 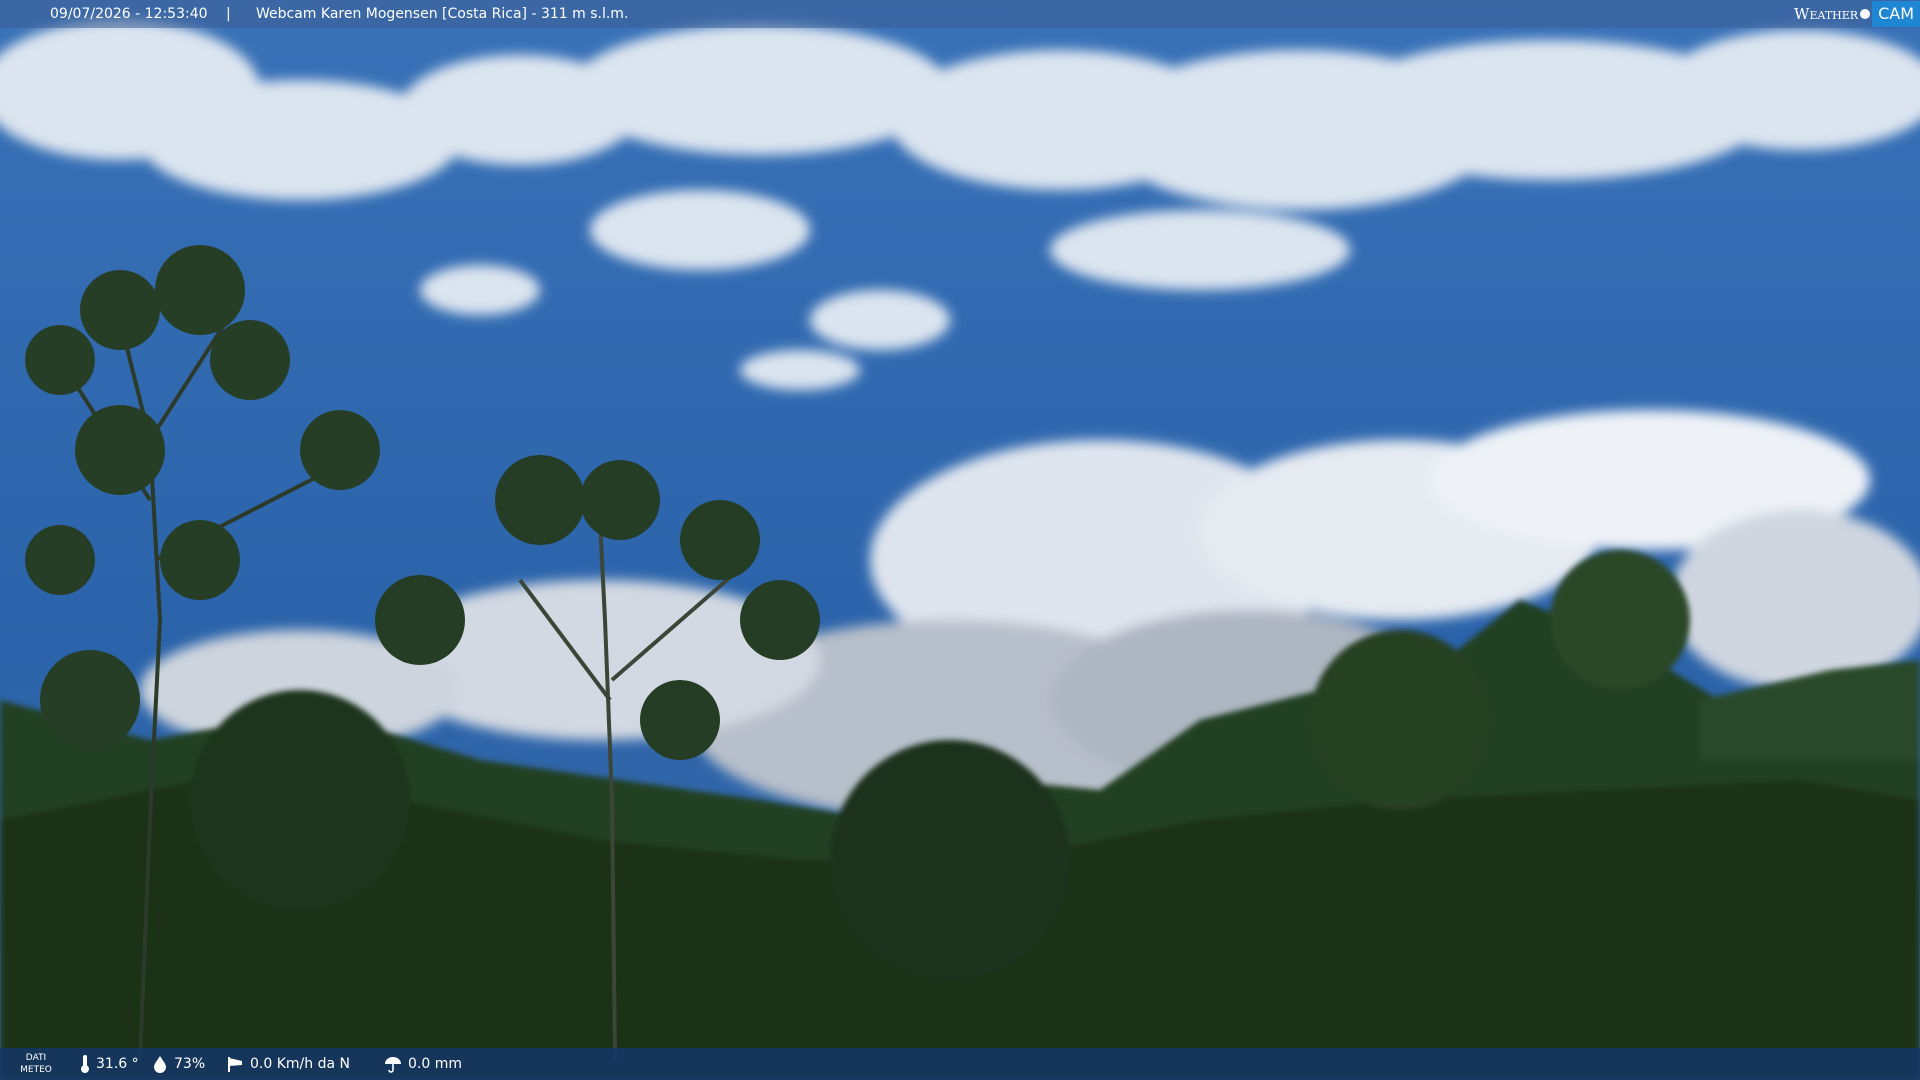 I want to click on thermometer-icon, so click(x=85, y=1064).